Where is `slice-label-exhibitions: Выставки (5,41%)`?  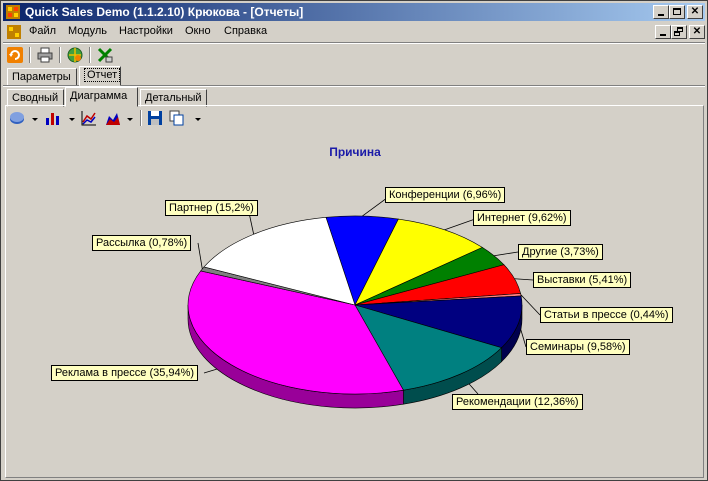 slice-label-exhibitions: Выставки (5,41%) is located at coordinates (582, 280).